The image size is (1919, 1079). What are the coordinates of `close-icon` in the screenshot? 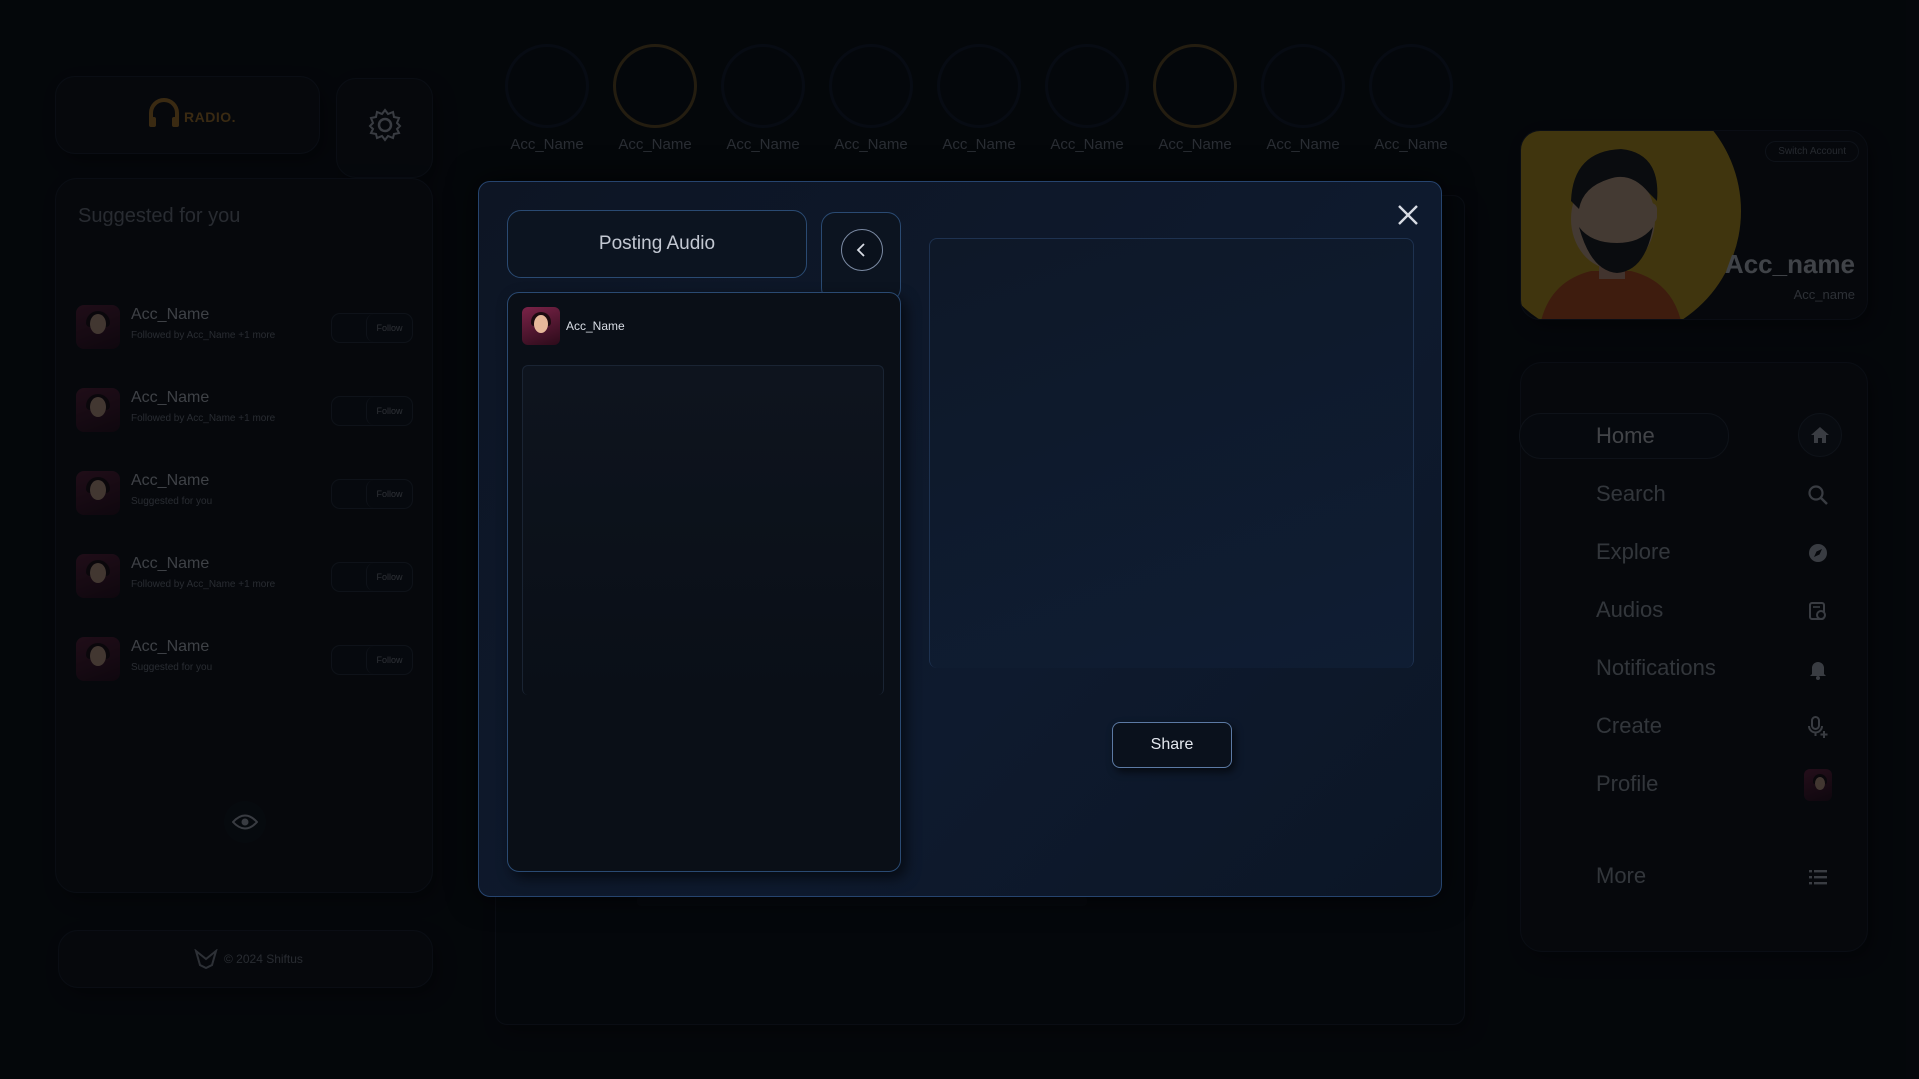 It's located at (1408, 215).